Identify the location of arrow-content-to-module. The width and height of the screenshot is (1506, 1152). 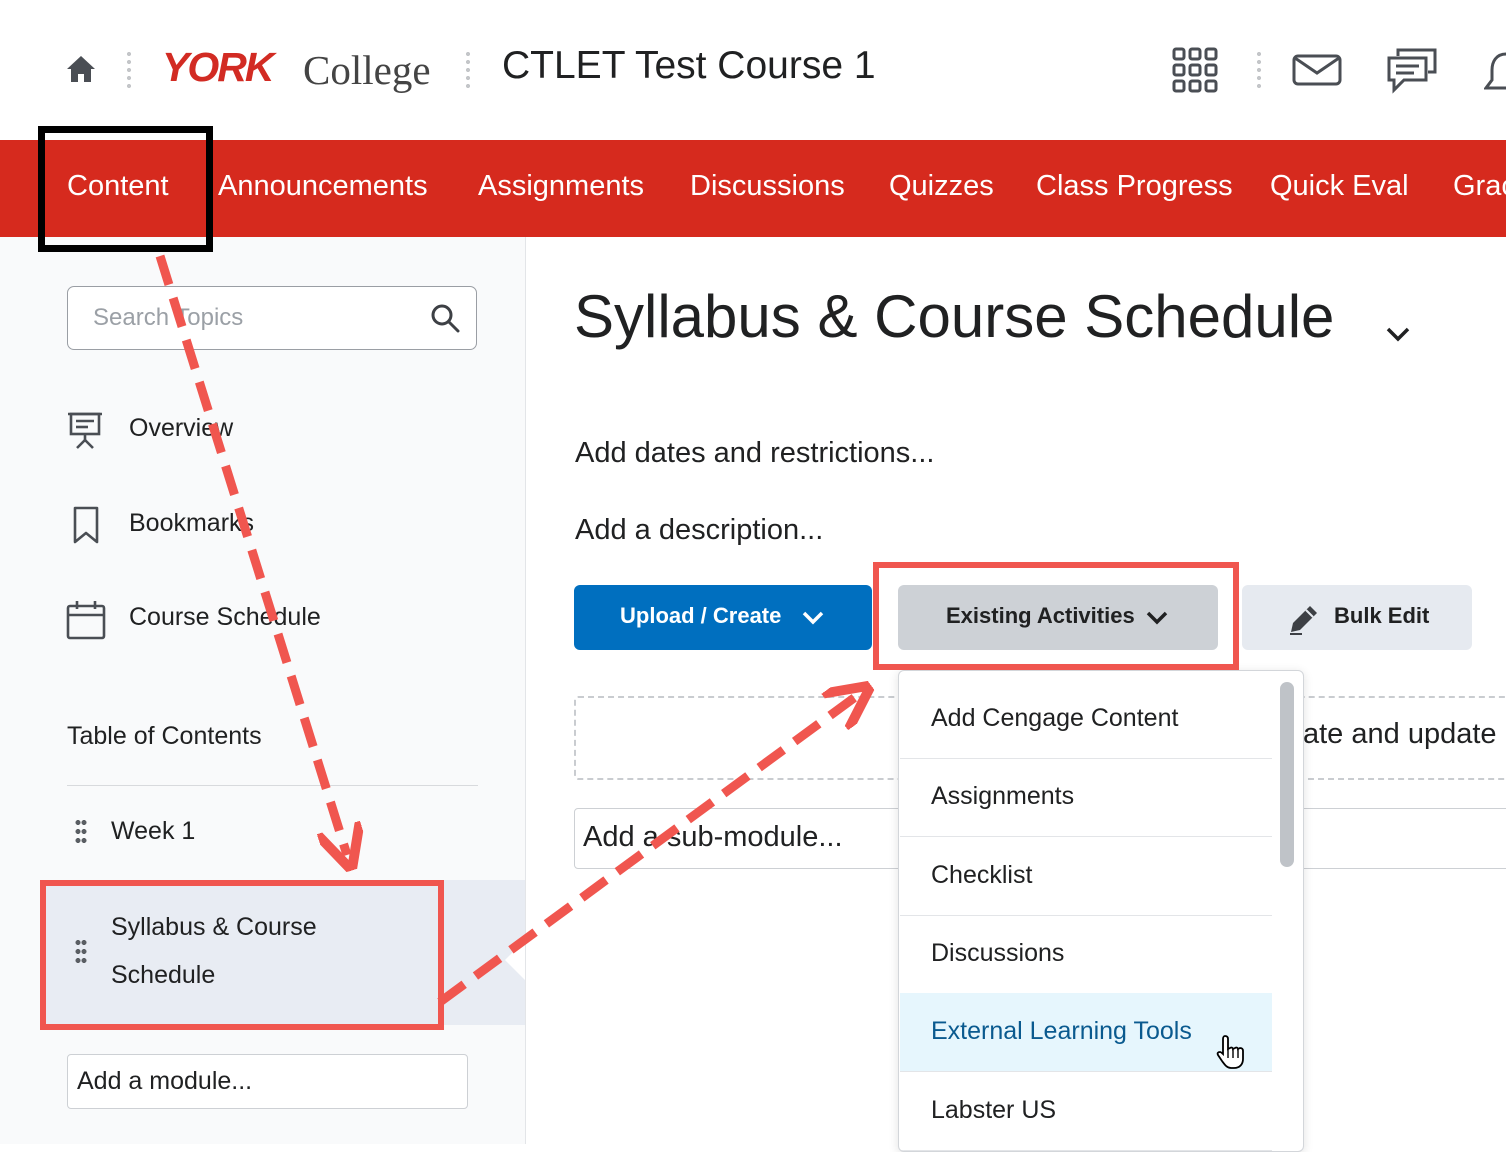
(251, 554).